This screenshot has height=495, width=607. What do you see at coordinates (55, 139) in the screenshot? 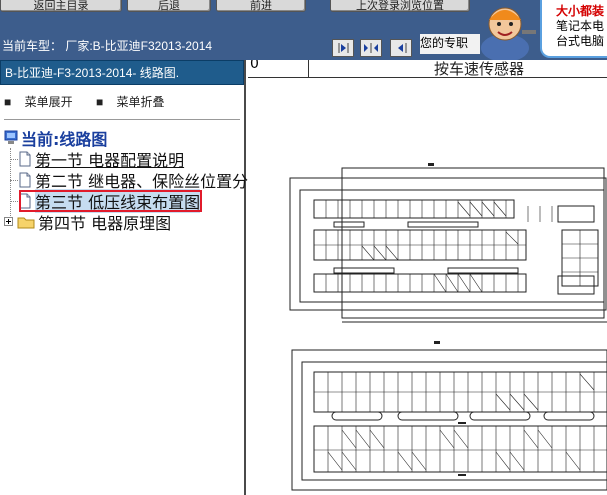
I see `tree-root: 当前:线路图` at bounding box center [55, 139].